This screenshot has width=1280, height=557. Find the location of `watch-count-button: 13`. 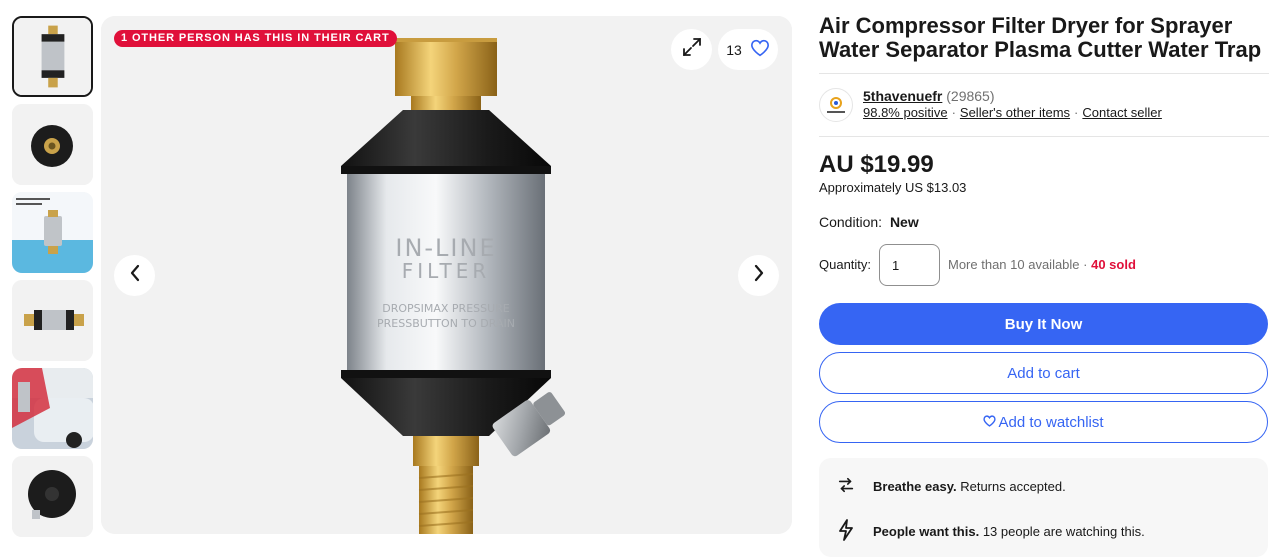

watch-count-button: 13 is located at coordinates (748, 49).